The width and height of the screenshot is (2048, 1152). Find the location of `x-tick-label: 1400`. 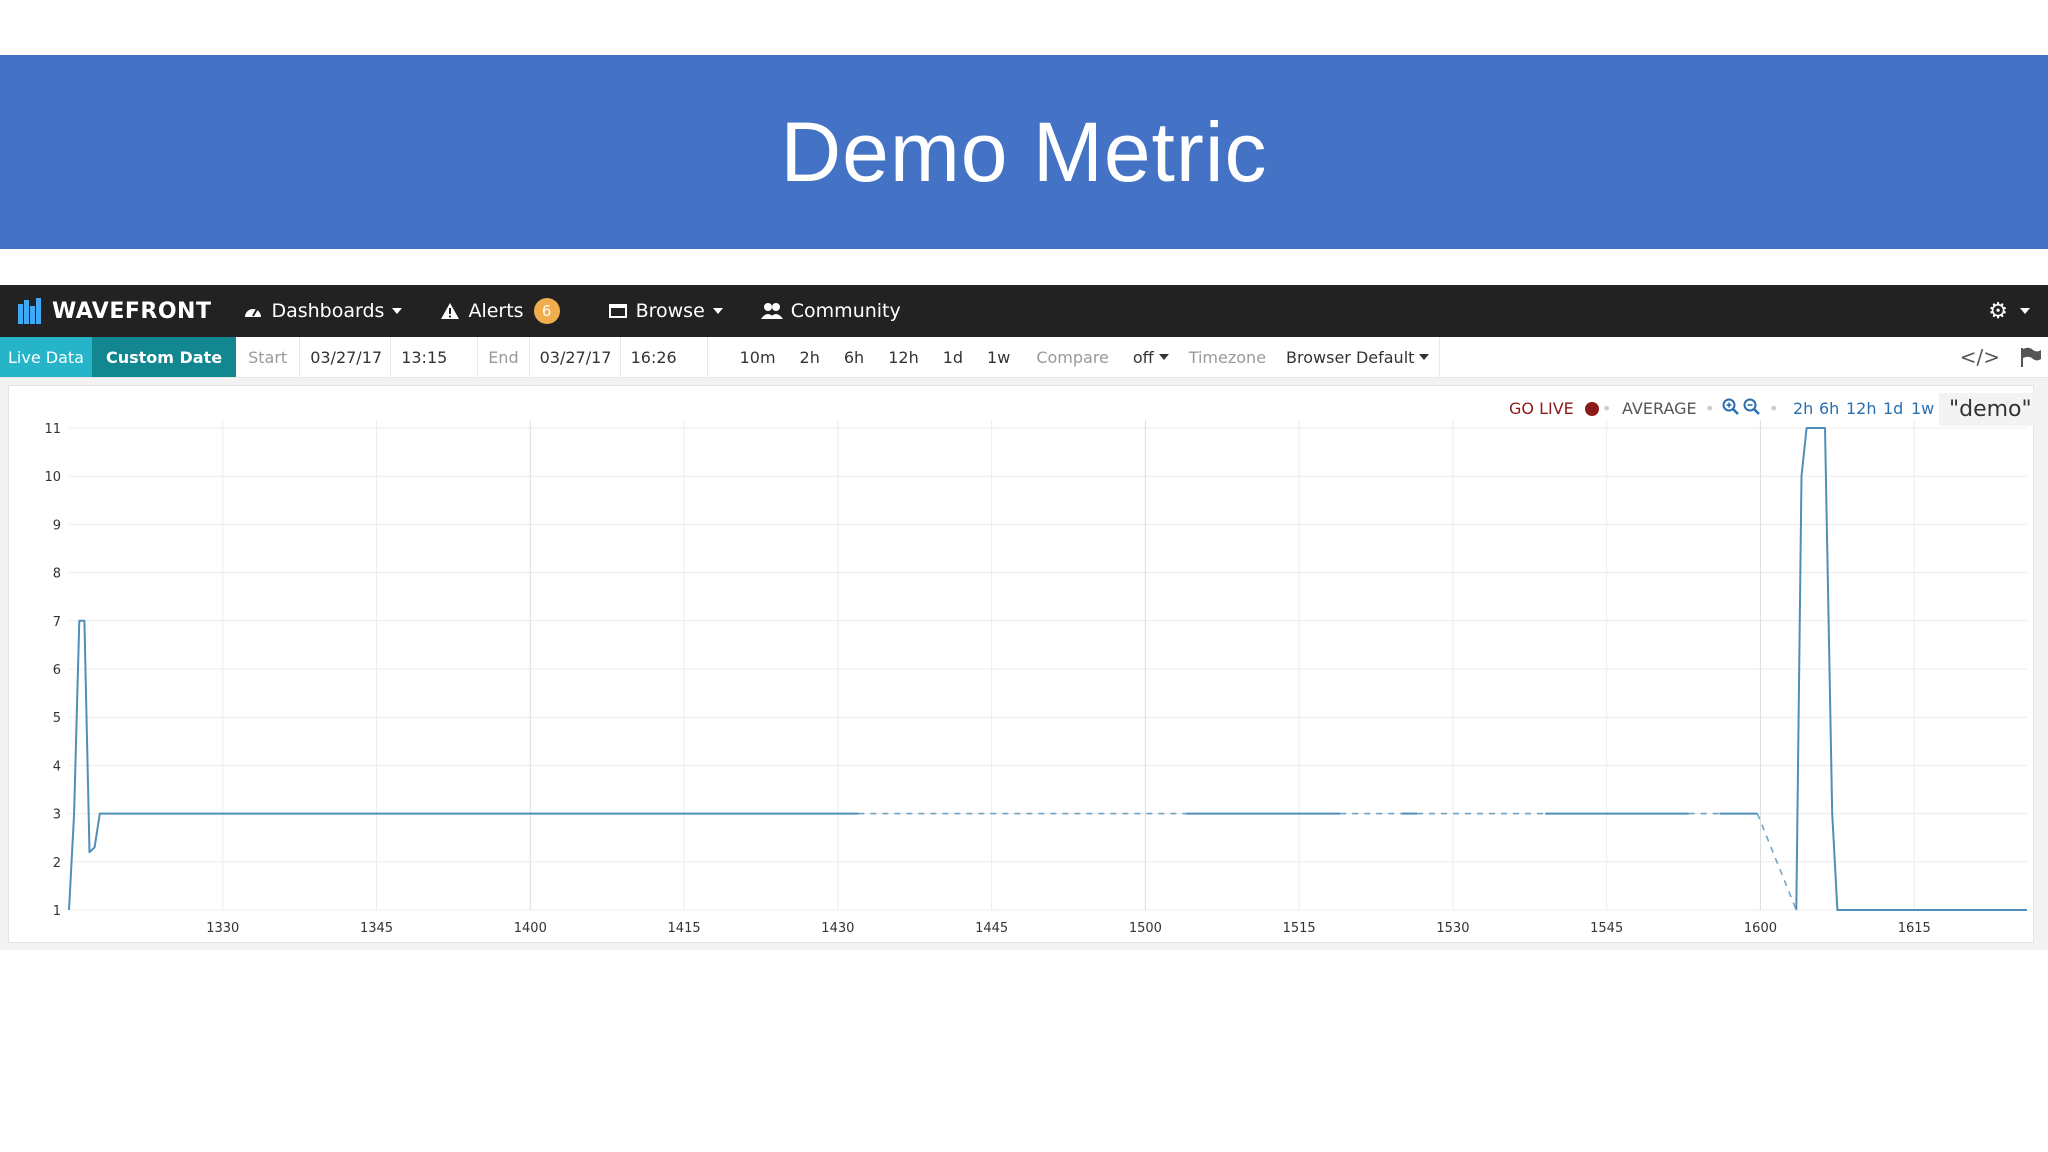

x-tick-label: 1400 is located at coordinates (530, 928).